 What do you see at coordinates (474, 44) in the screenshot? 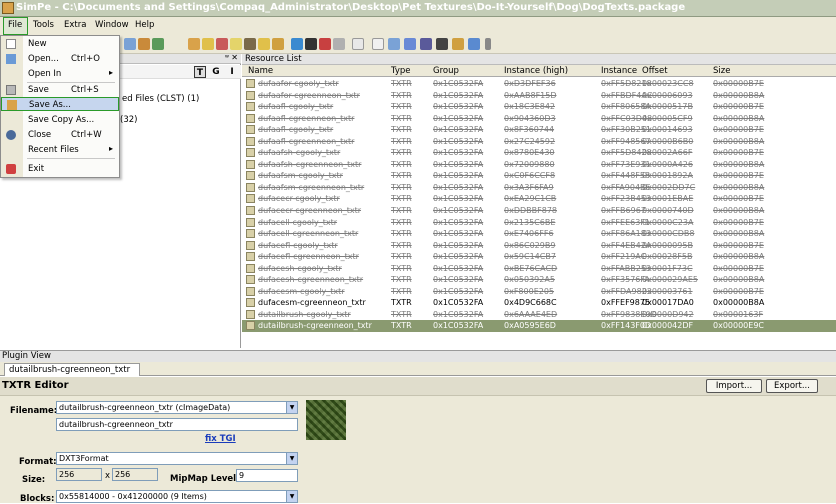
I see `toolbar-search-icon` at bounding box center [474, 44].